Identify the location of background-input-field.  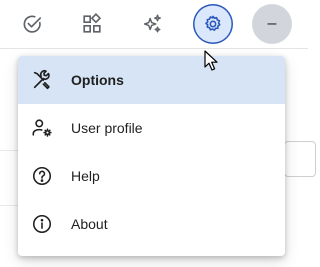
(300, 159).